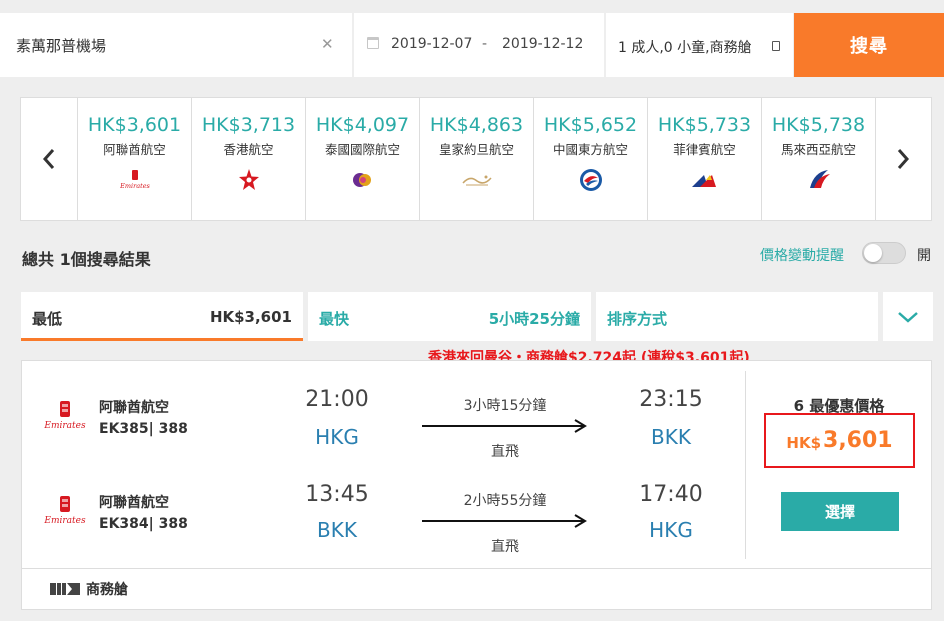 Image resolution: width=944 pixels, height=621 pixels. Describe the element at coordinates (590, 149) in the screenshot. I see `carousel-airline: 中國東方航空` at that location.